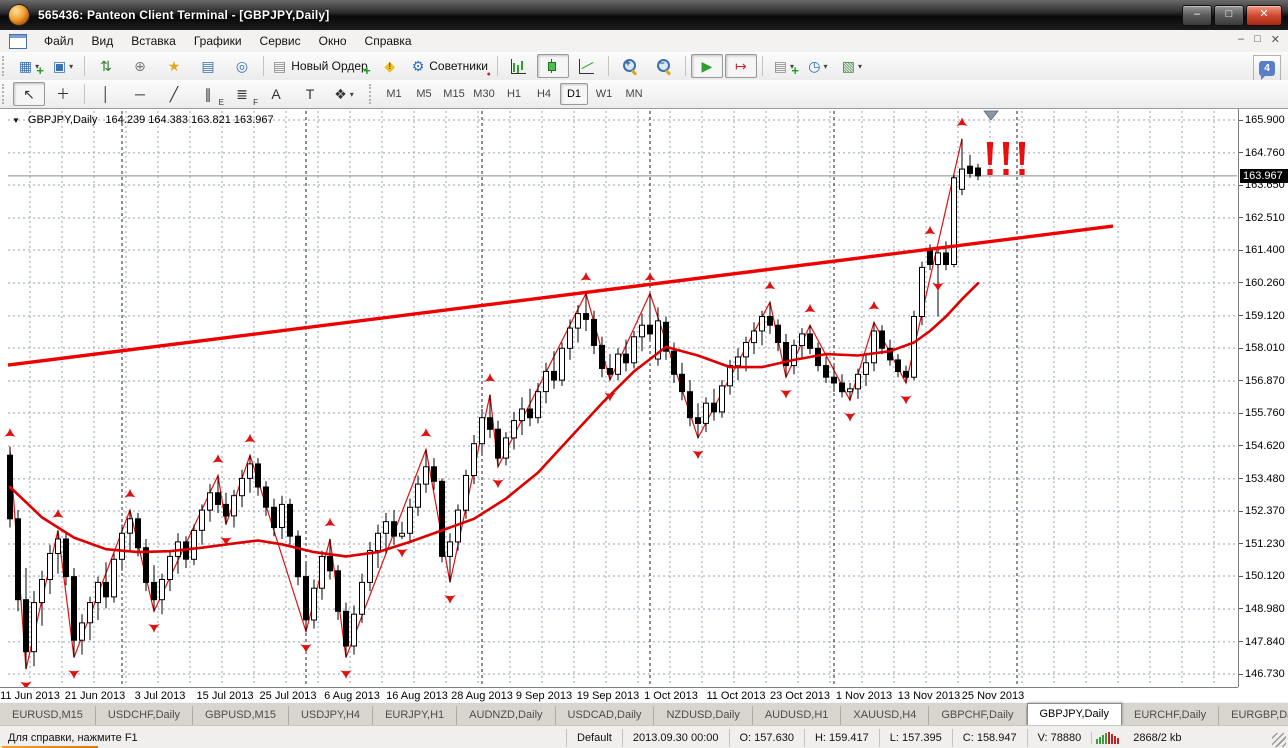 The image size is (1288, 748). I want to click on price-axis-label: 155.760, so click(1265, 413).